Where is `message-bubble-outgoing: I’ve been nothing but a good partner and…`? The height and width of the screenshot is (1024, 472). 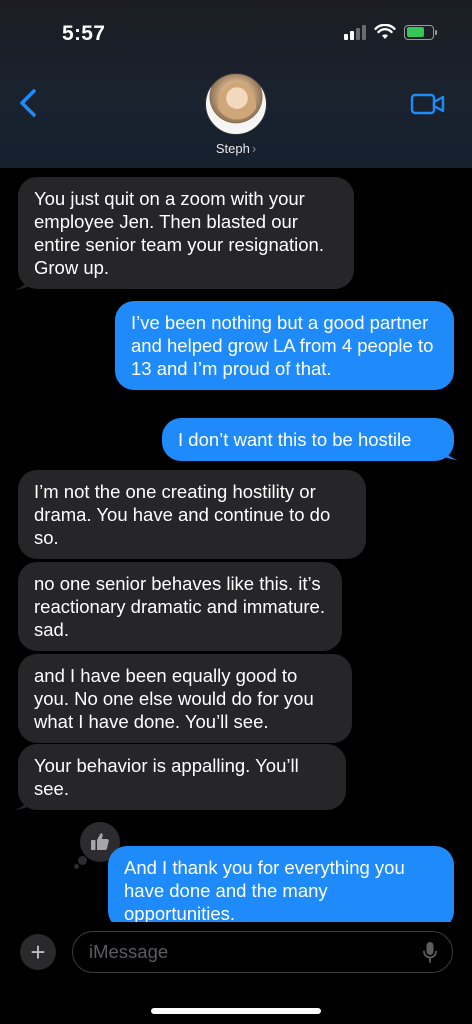 message-bubble-outgoing: I’ve been nothing but a good partner and… is located at coordinates (284, 345).